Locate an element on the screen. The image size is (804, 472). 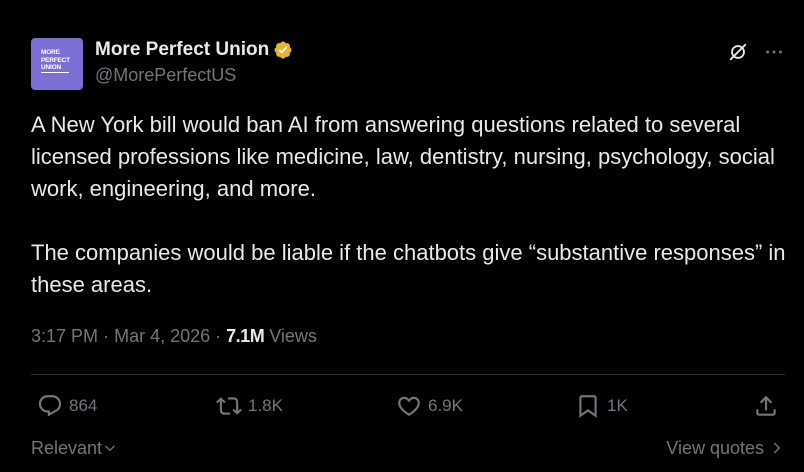
views-count: 7.1M is located at coordinates (245, 336).